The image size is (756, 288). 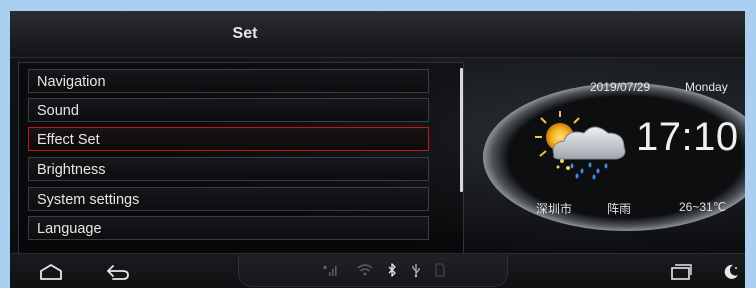 What do you see at coordinates (228, 228) in the screenshot?
I see `menu-item-language: Language` at bounding box center [228, 228].